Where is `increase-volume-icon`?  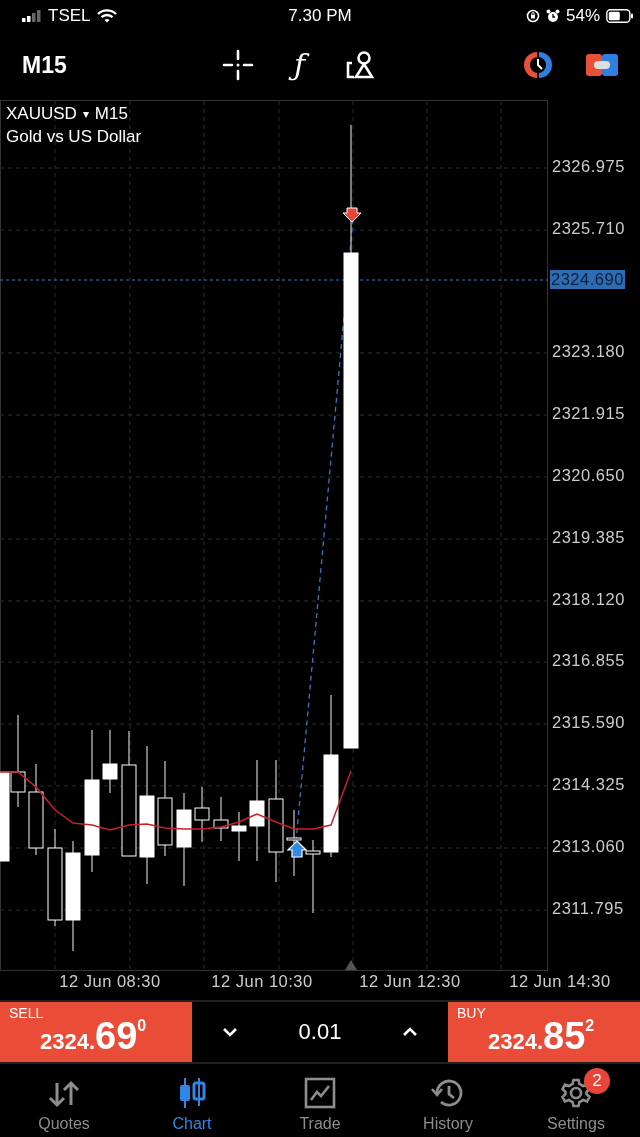
increase-volume-icon is located at coordinates (410, 1032).